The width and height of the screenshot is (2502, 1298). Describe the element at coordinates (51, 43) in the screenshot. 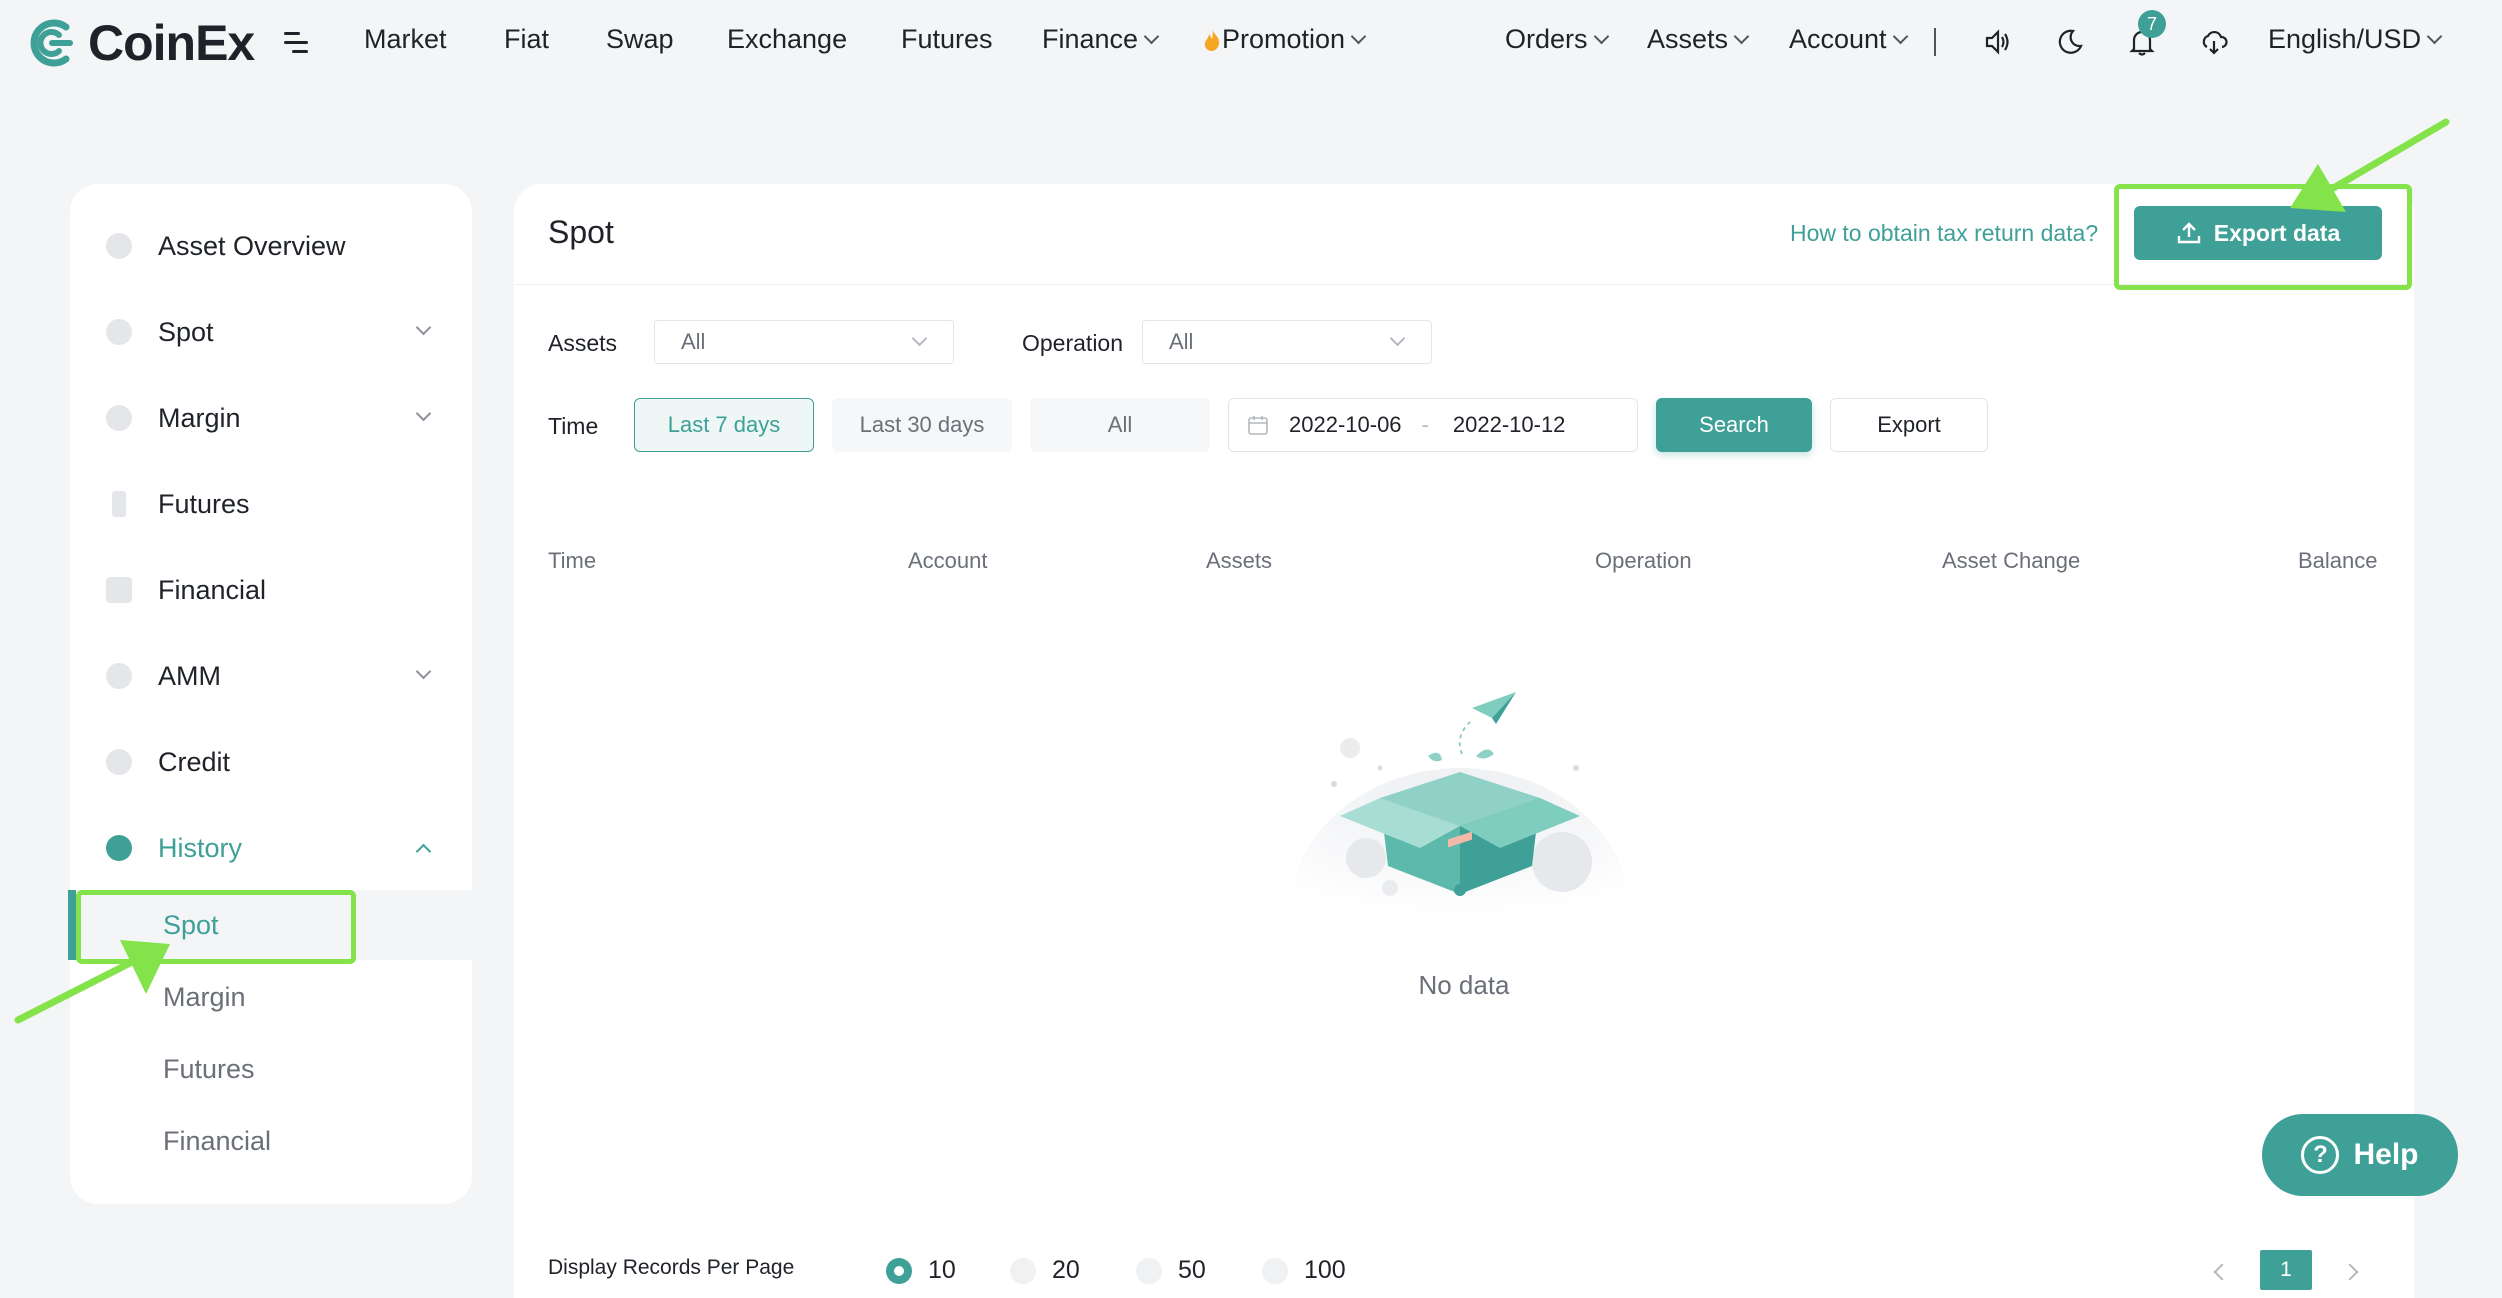

I see `coinex-logo-icon` at that location.